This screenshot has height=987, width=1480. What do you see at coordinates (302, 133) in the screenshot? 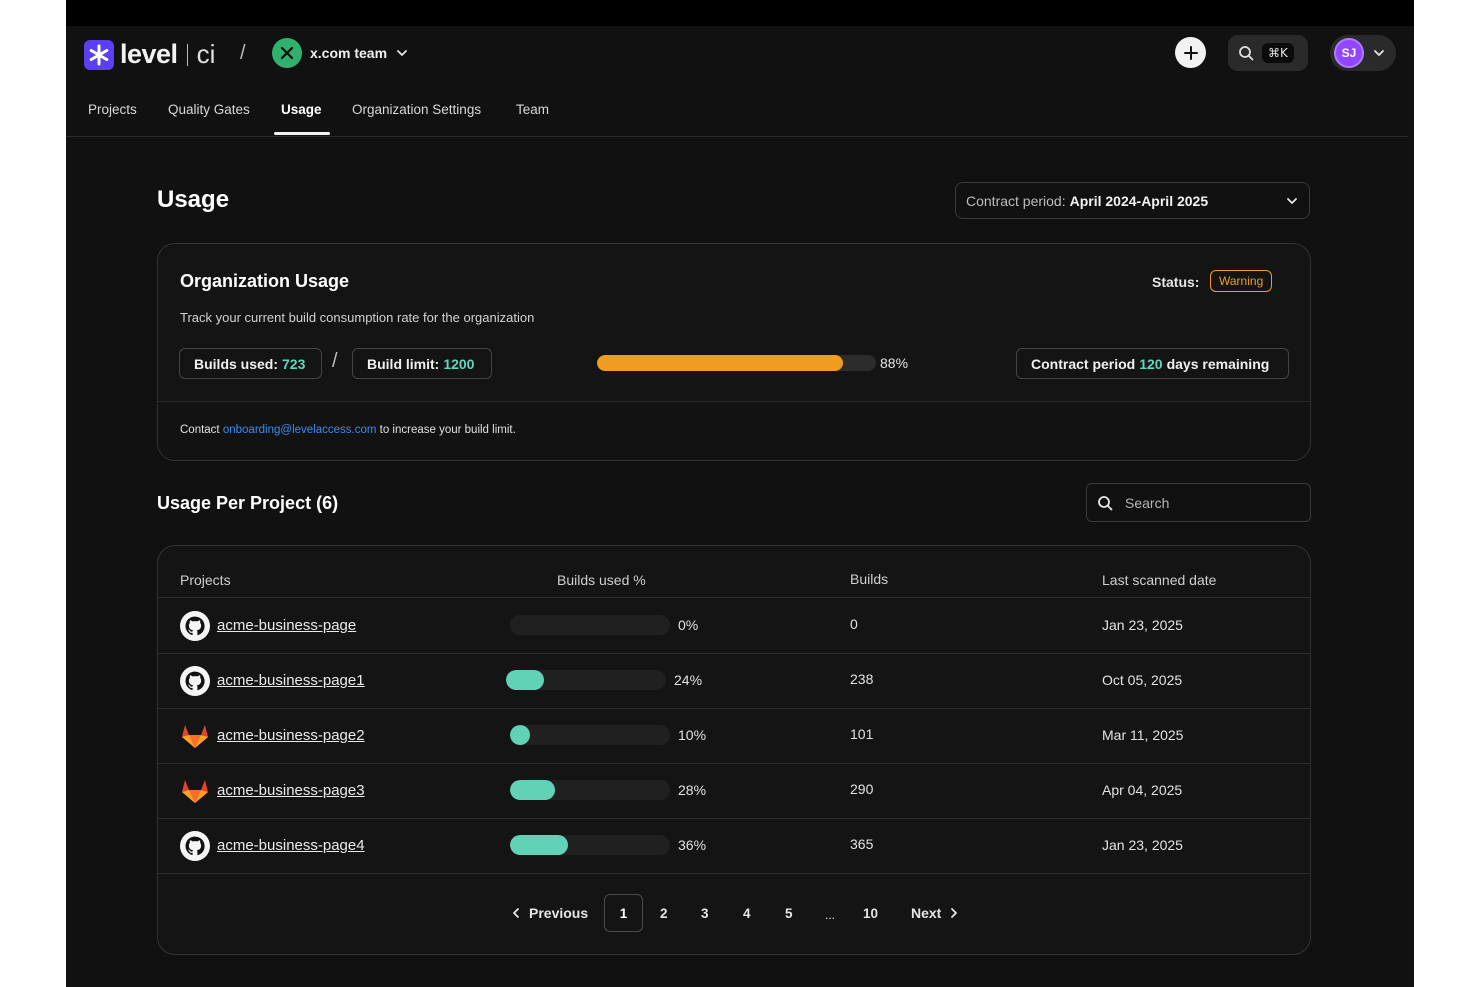
I see `active-tab-indicator` at bounding box center [302, 133].